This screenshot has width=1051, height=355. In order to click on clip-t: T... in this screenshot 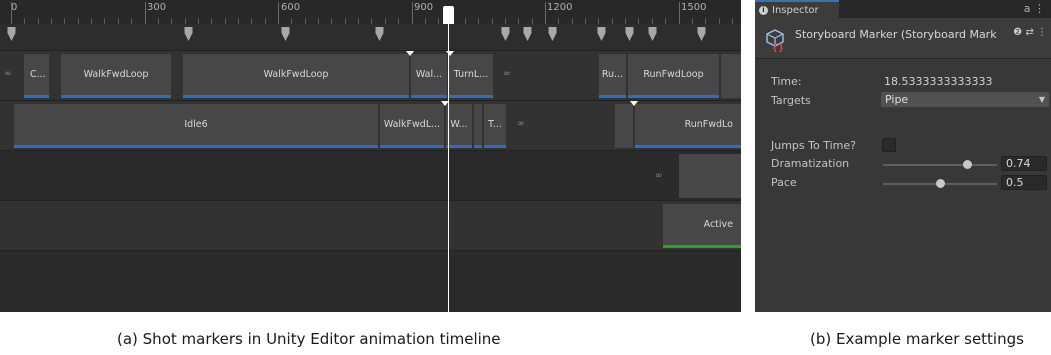, I will do `click(495, 126)`.